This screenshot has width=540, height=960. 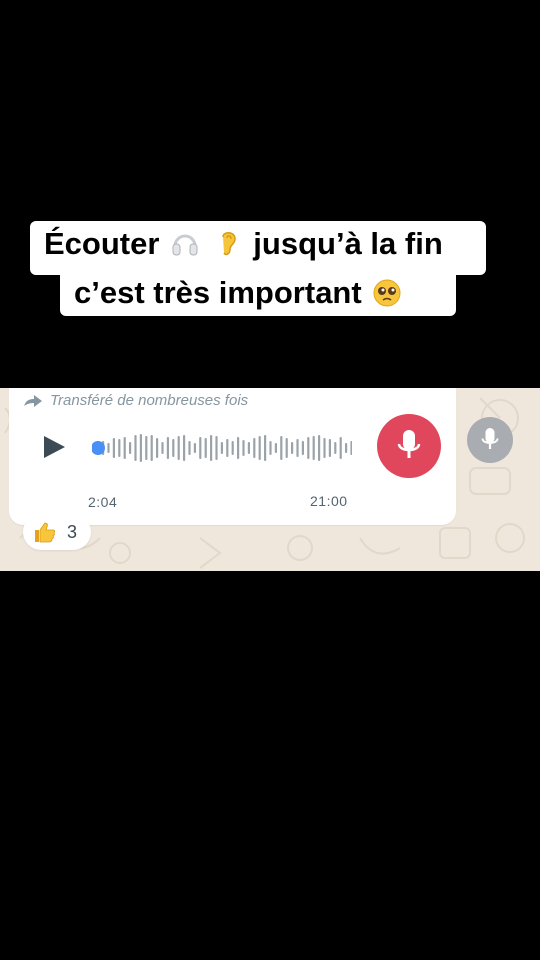 I want to click on reaction-badge: 3, so click(x=57, y=532).